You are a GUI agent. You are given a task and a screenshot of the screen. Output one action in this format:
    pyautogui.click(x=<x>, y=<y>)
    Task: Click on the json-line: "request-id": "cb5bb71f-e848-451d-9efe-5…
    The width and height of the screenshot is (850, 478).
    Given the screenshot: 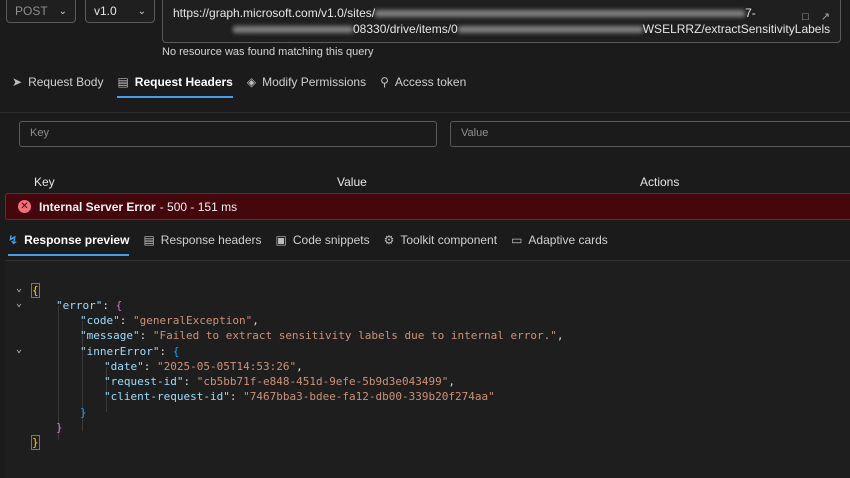 What is the action you would take?
    pyautogui.click(x=280, y=381)
    